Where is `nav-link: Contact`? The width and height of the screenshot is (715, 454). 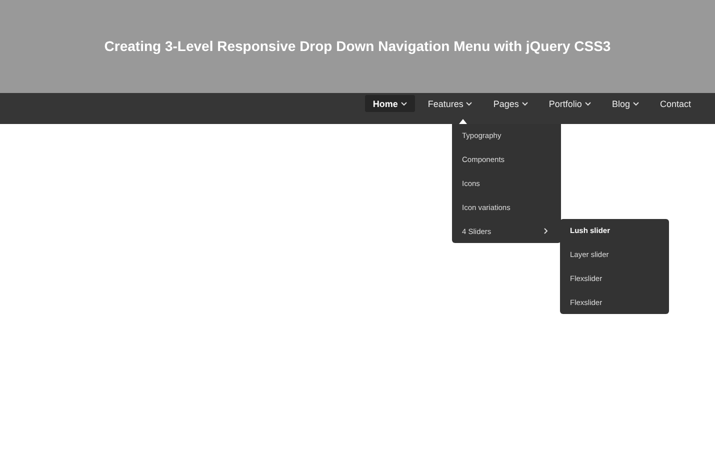 nav-link: Contact is located at coordinates (675, 103).